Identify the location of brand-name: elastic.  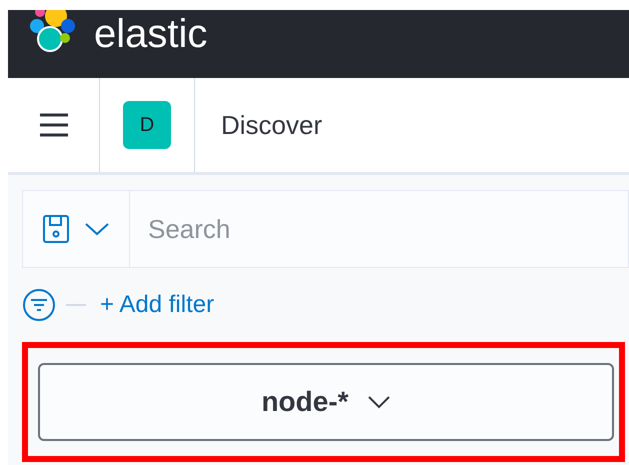
(151, 34).